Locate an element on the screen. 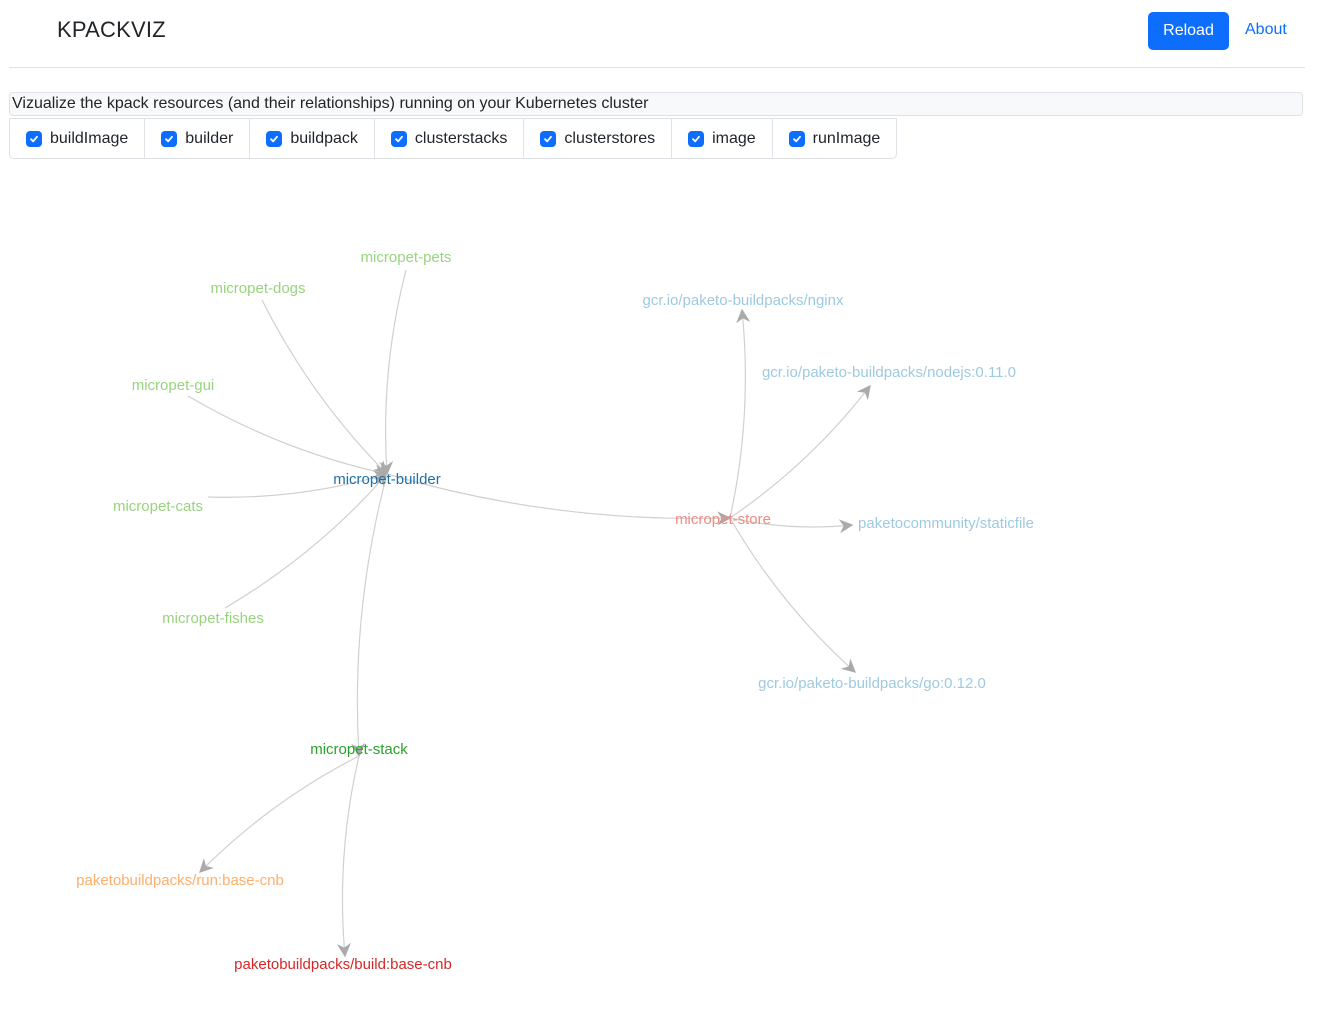 The image size is (1319, 1010). filter-buildpack: buildpack is located at coordinates (312, 138).